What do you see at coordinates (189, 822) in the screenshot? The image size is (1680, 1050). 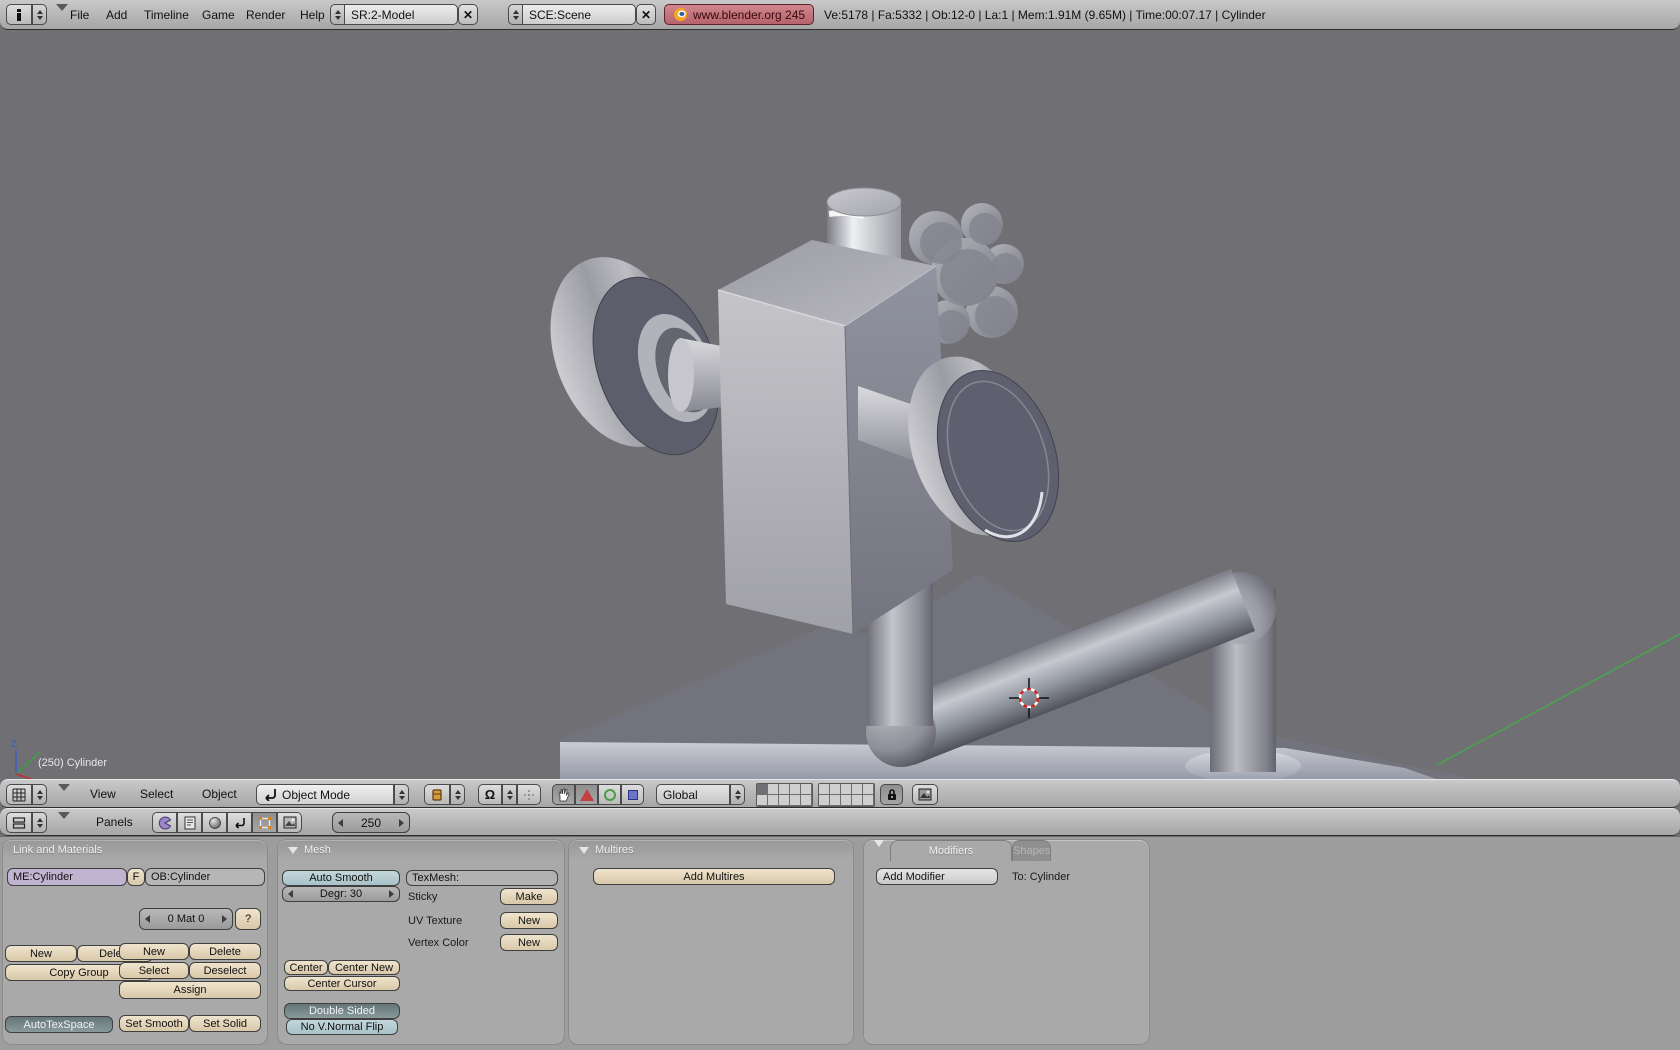 I see `context-script-button` at bounding box center [189, 822].